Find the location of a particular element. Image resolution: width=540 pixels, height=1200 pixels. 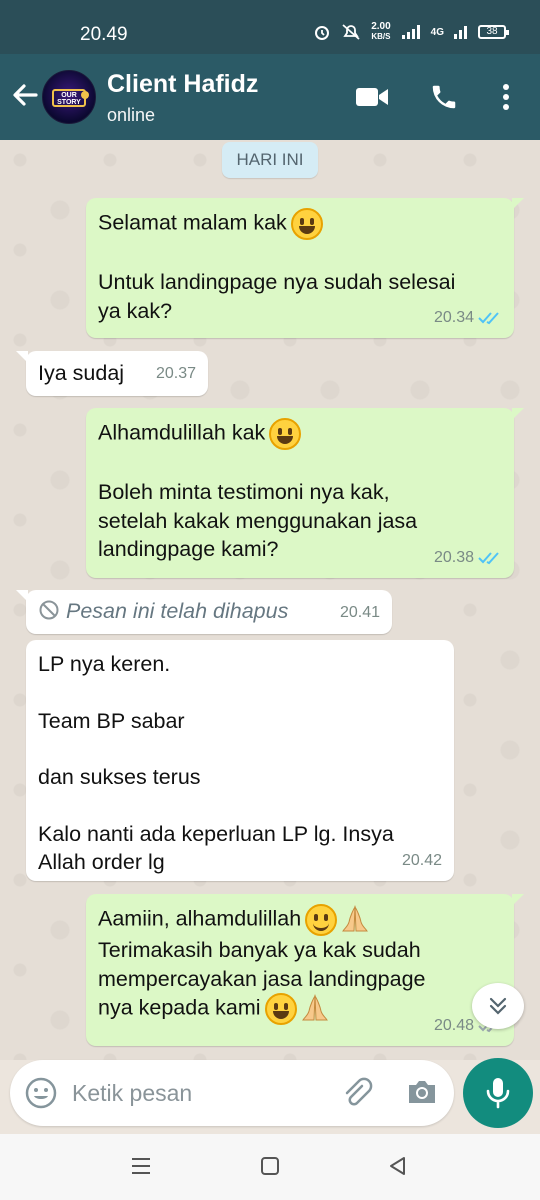

message-text: Aamiin, alhamdulillah is located at coordinates (200, 918).